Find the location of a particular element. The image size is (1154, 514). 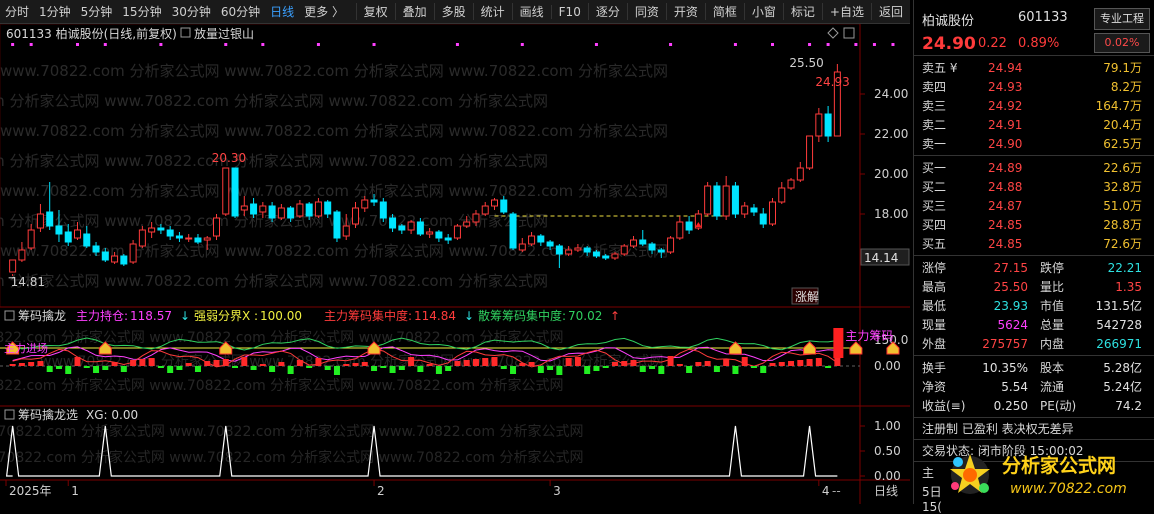

period-tab-5: 60分钟 is located at coordinates (240, 11).